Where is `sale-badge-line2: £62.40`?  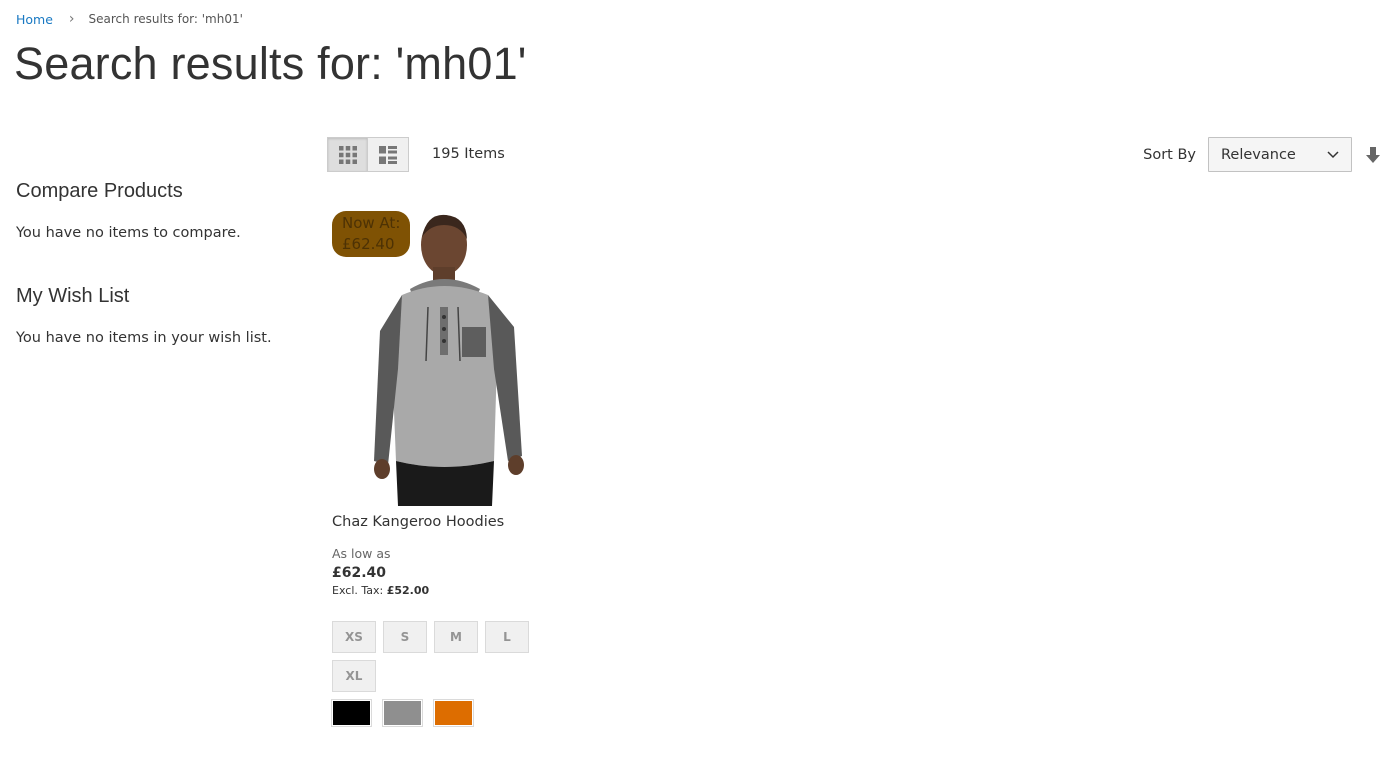 sale-badge-line2: £62.40 is located at coordinates (368, 244).